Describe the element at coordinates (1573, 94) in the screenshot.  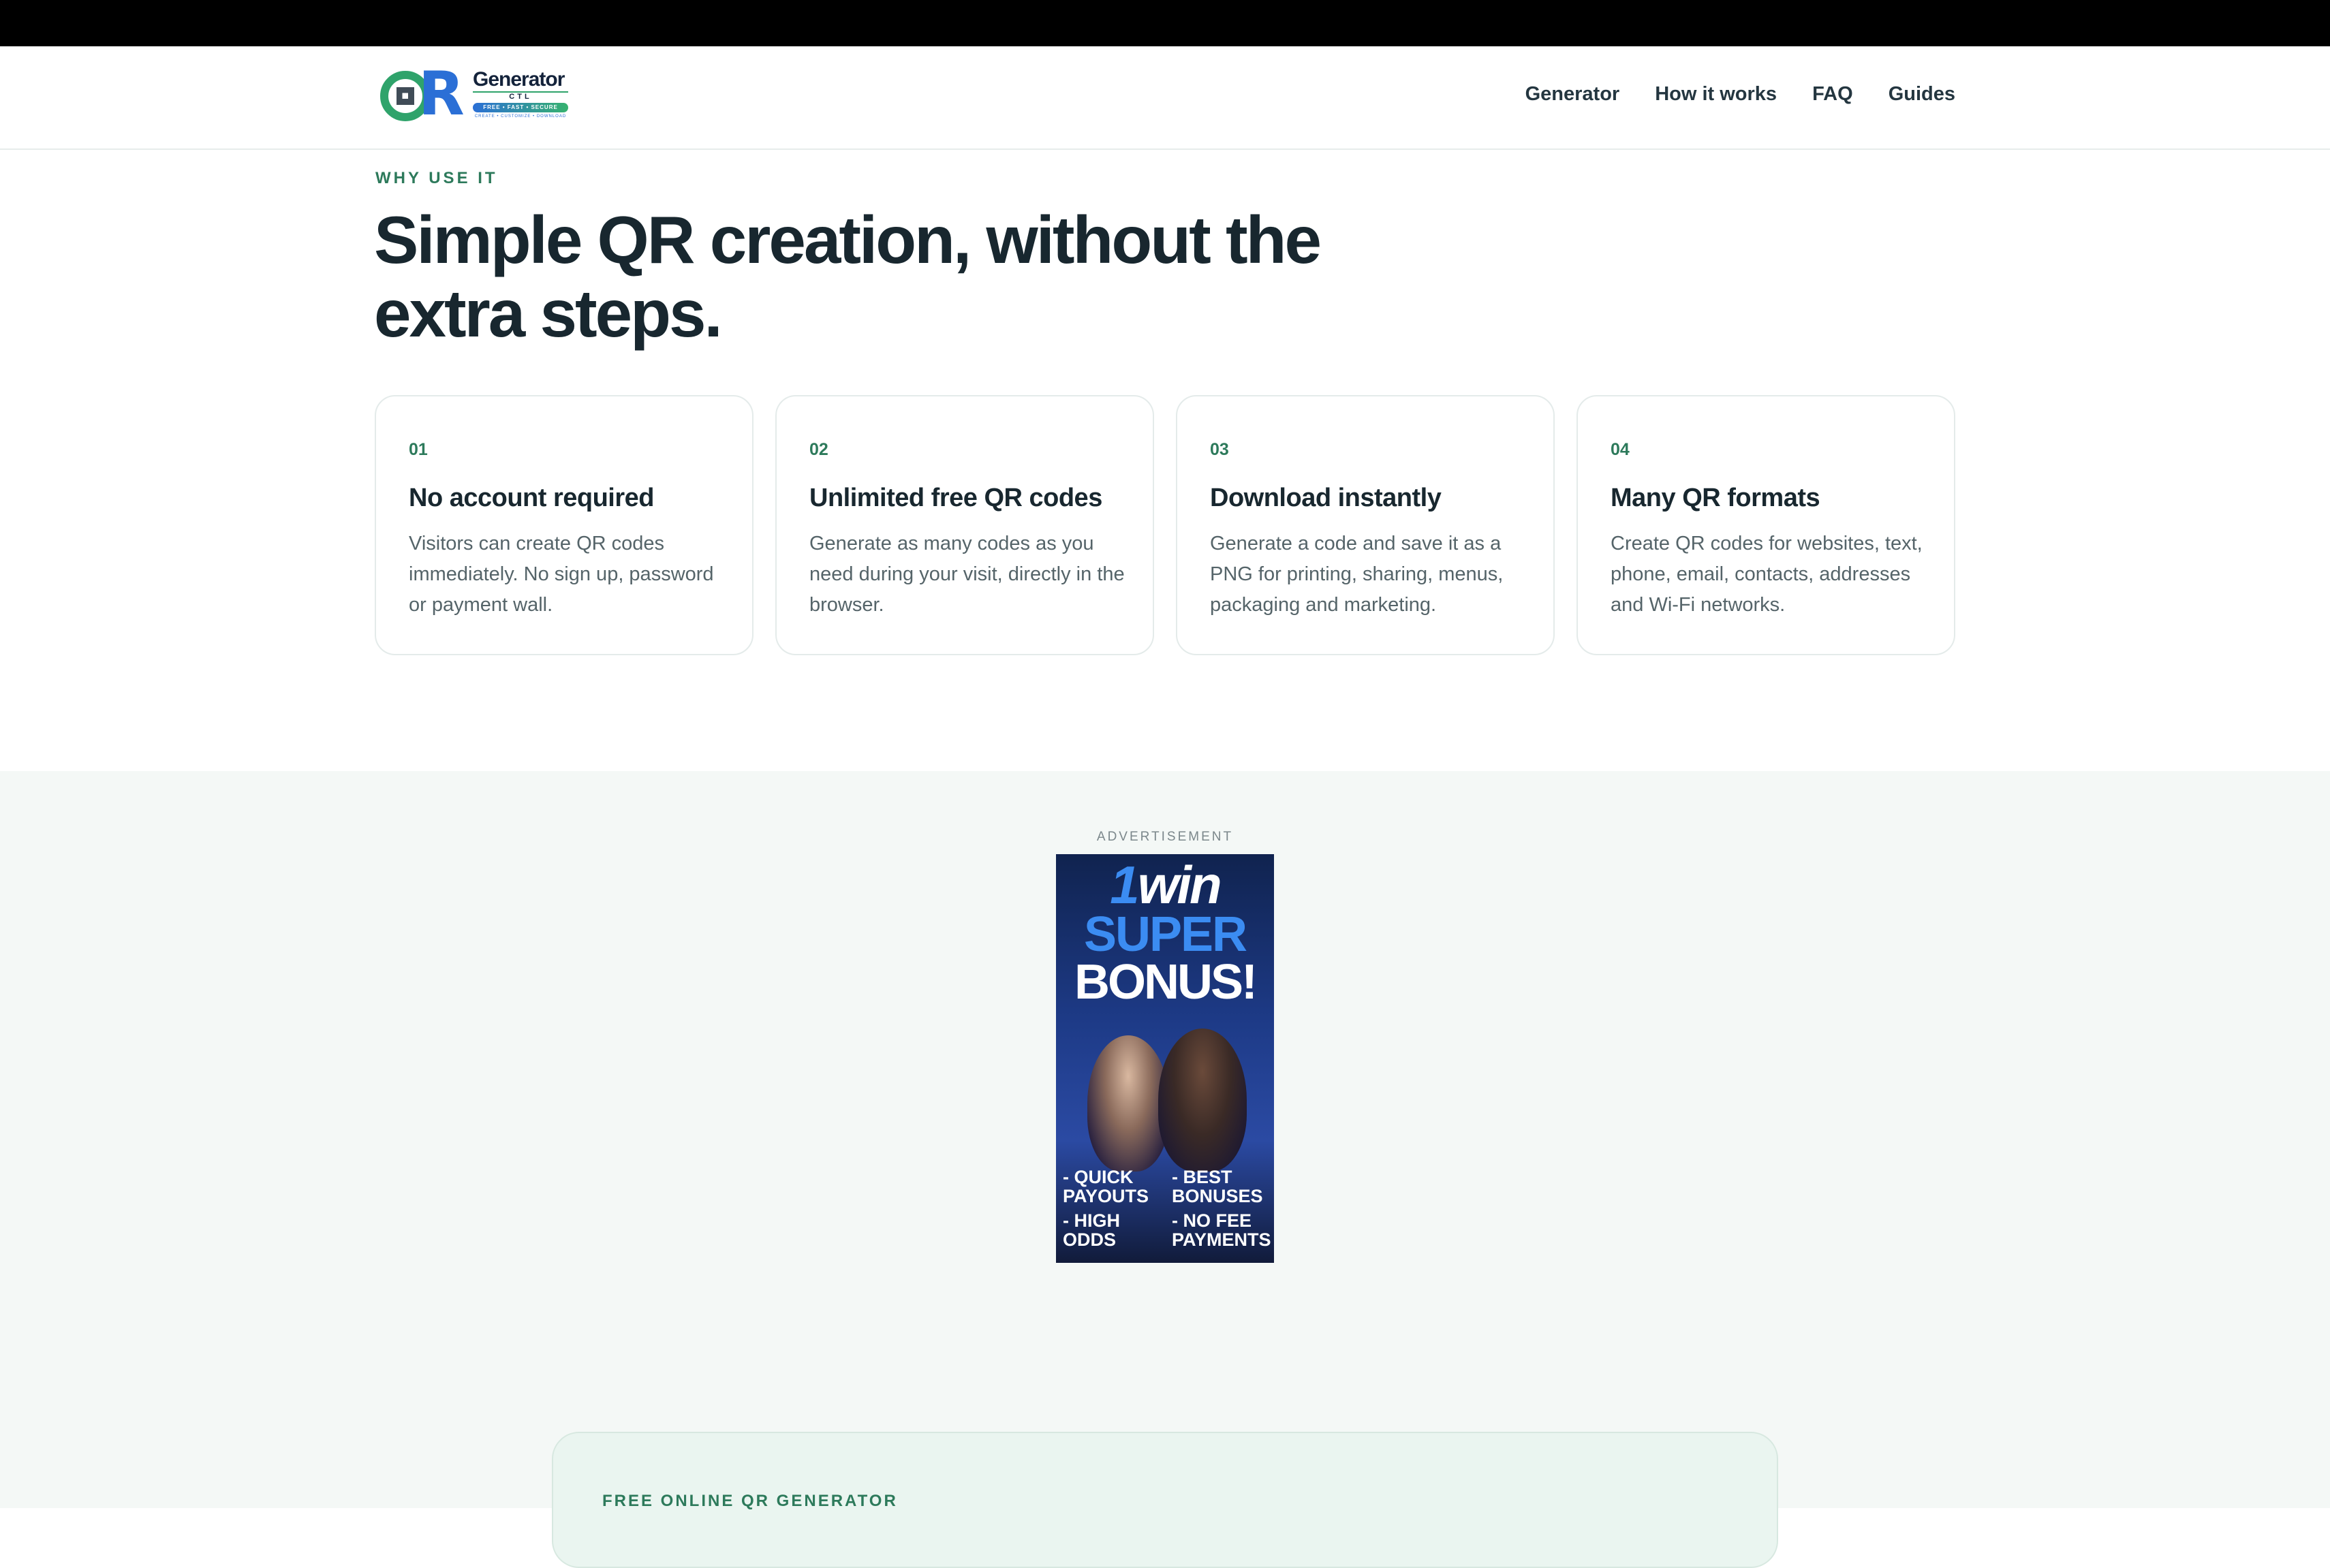
I see `nav-generator: Generator` at that location.